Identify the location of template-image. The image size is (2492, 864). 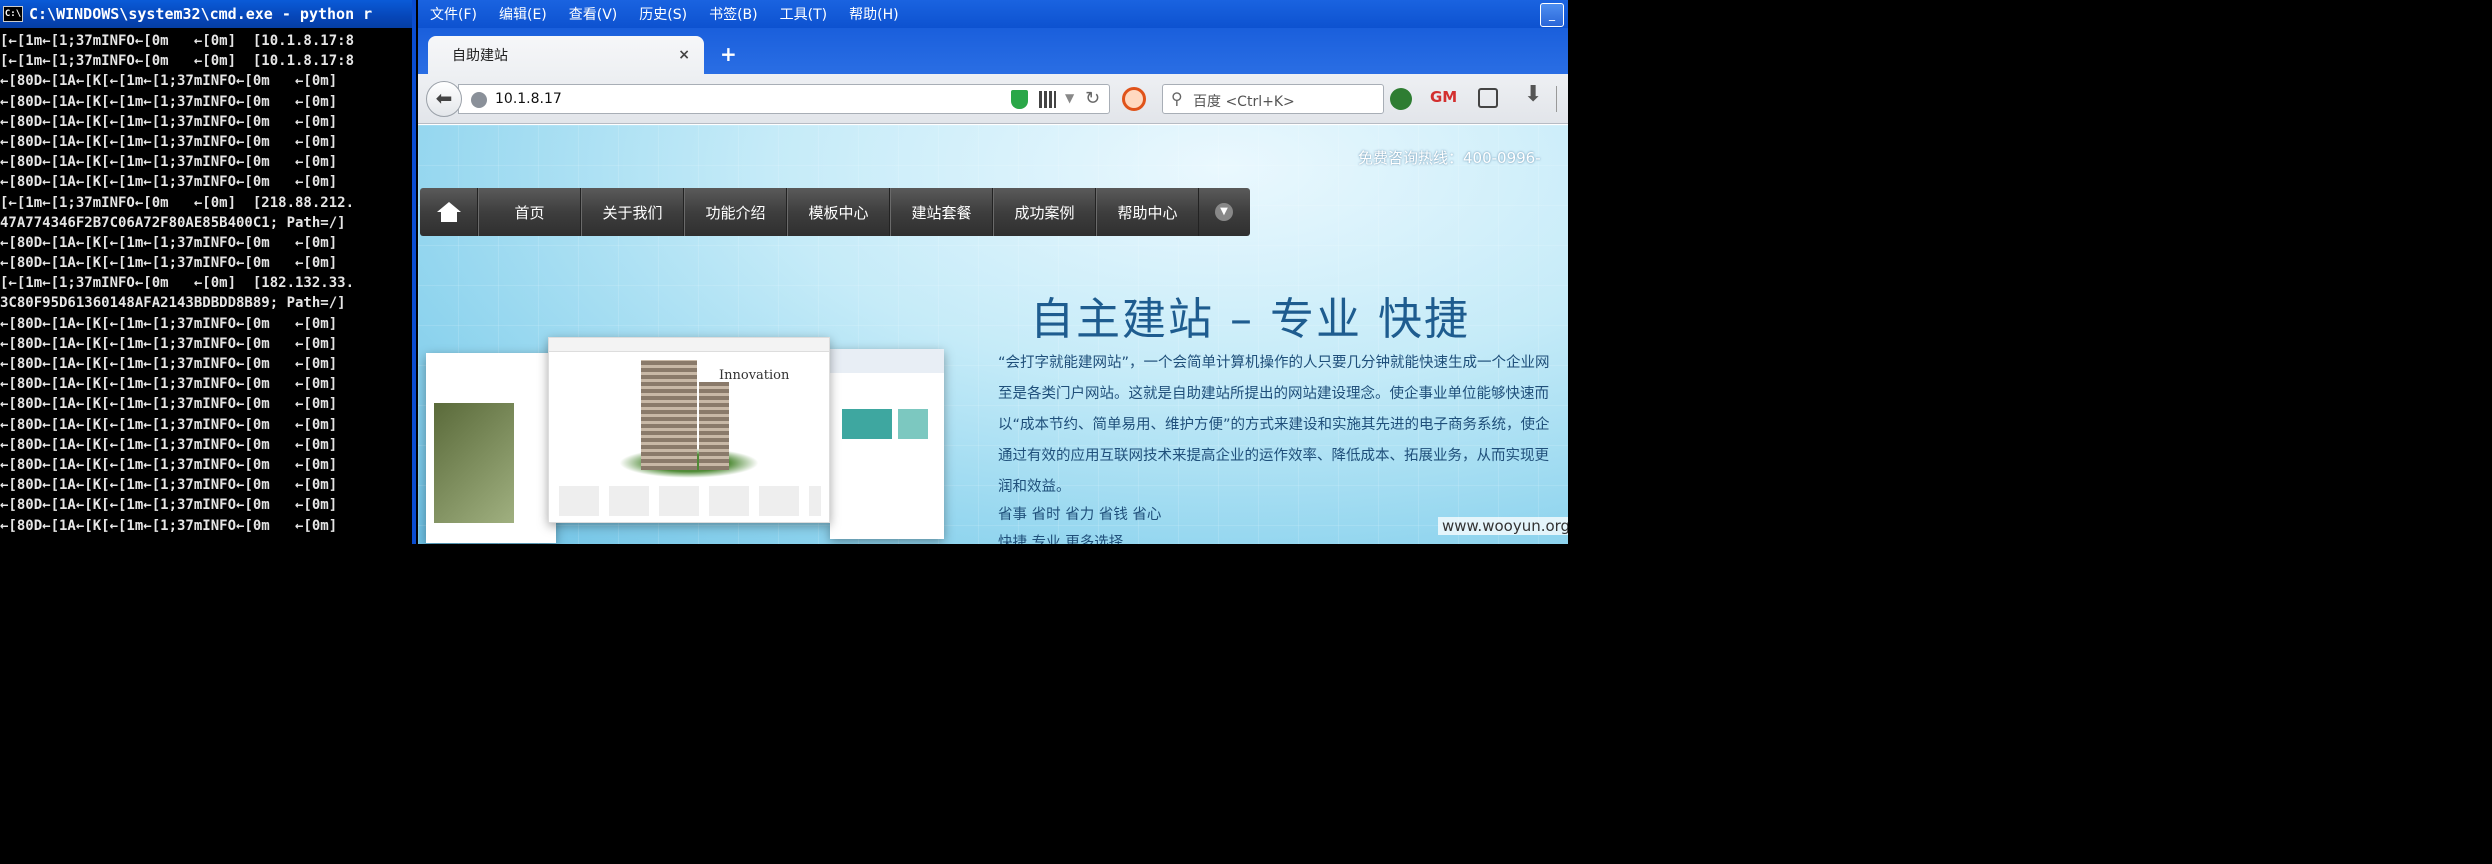
(474, 463).